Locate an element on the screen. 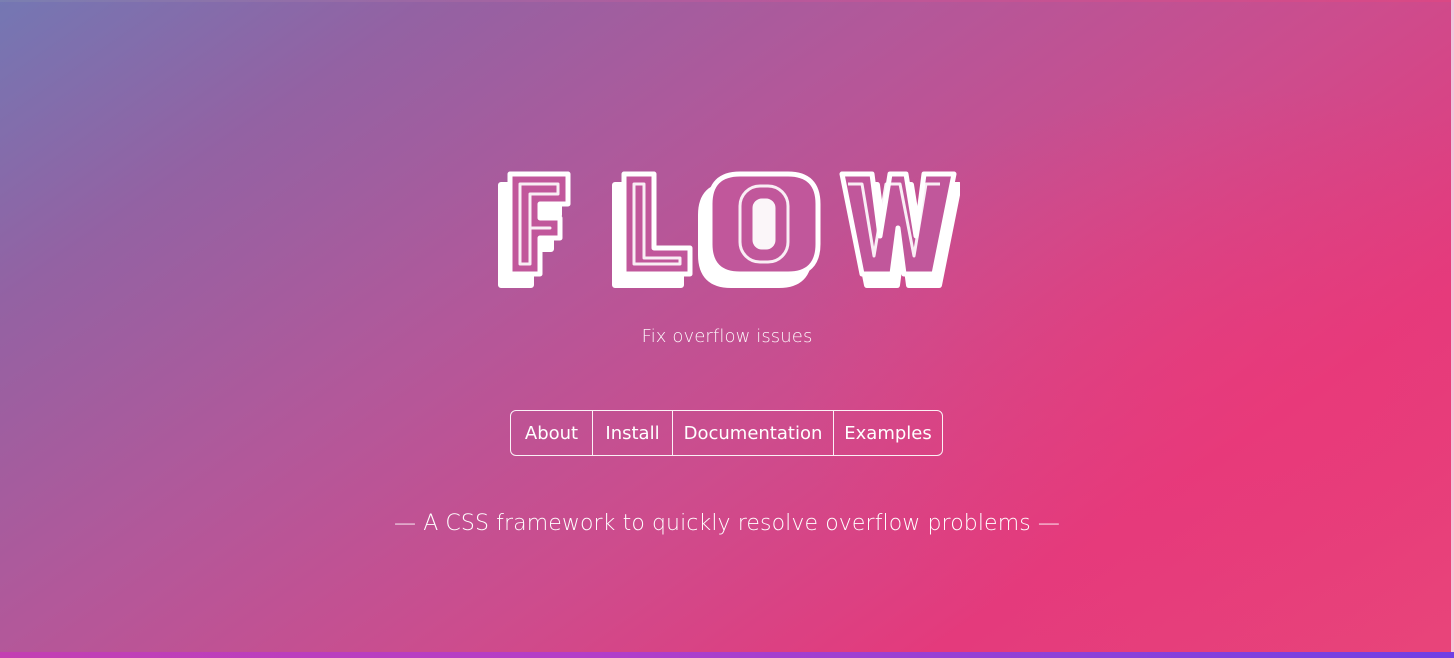 This screenshot has height=658, width=1454. nav-install-button: Install is located at coordinates (633, 433).